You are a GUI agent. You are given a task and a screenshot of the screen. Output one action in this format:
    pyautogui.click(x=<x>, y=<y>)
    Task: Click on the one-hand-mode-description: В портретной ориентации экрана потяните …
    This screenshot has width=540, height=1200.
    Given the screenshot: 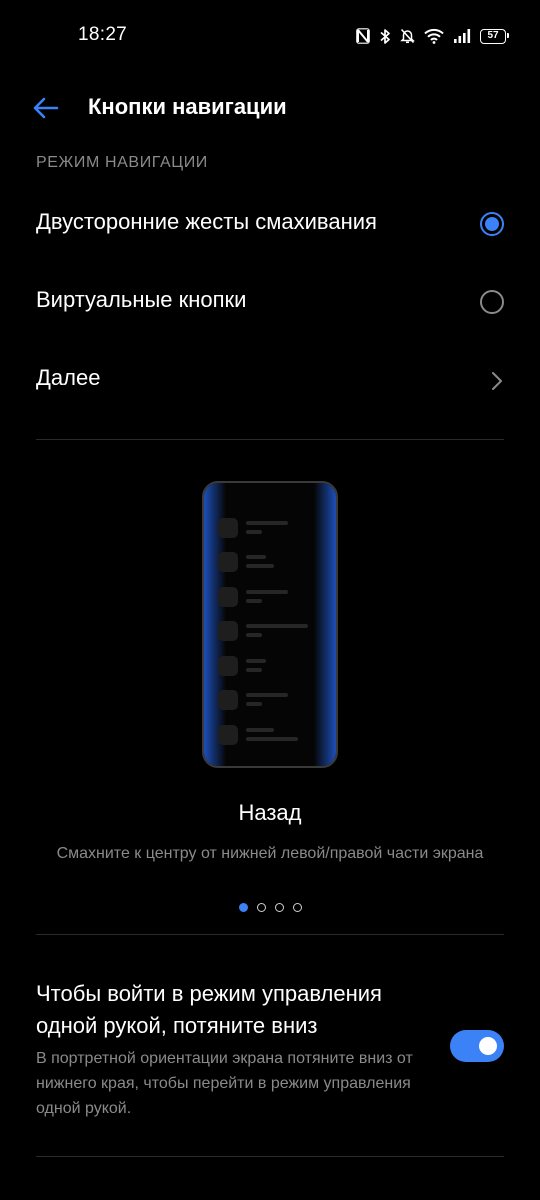 What is the action you would take?
    pyautogui.click(x=224, y=1083)
    